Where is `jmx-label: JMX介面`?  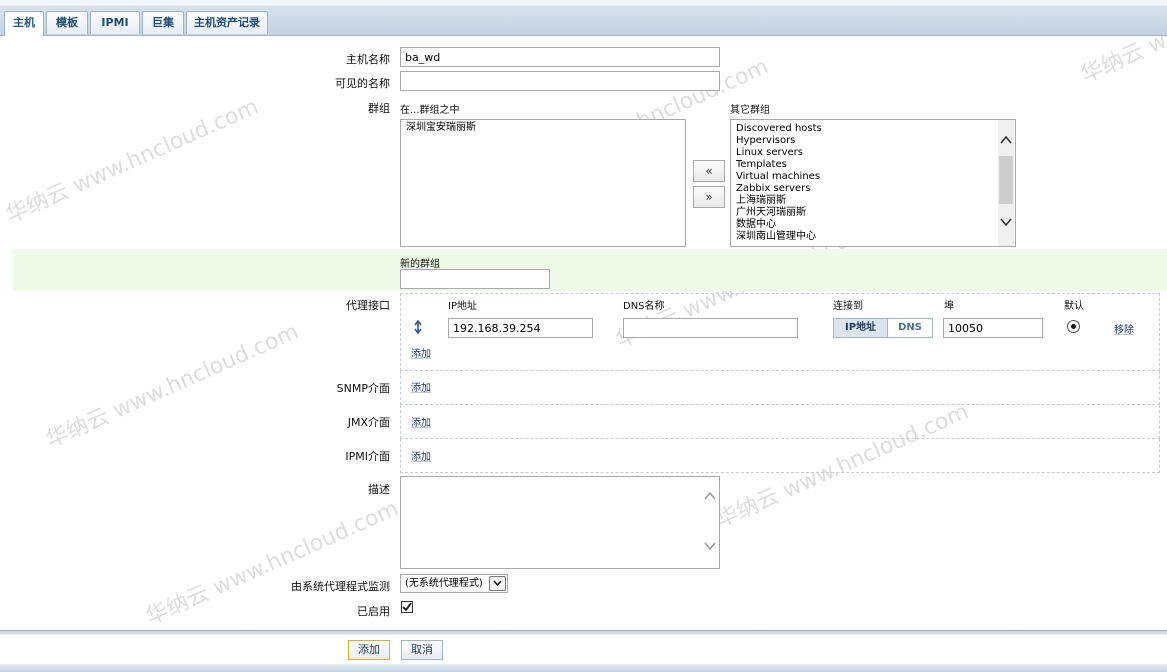
jmx-label: JMX介面 is located at coordinates (368, 422).